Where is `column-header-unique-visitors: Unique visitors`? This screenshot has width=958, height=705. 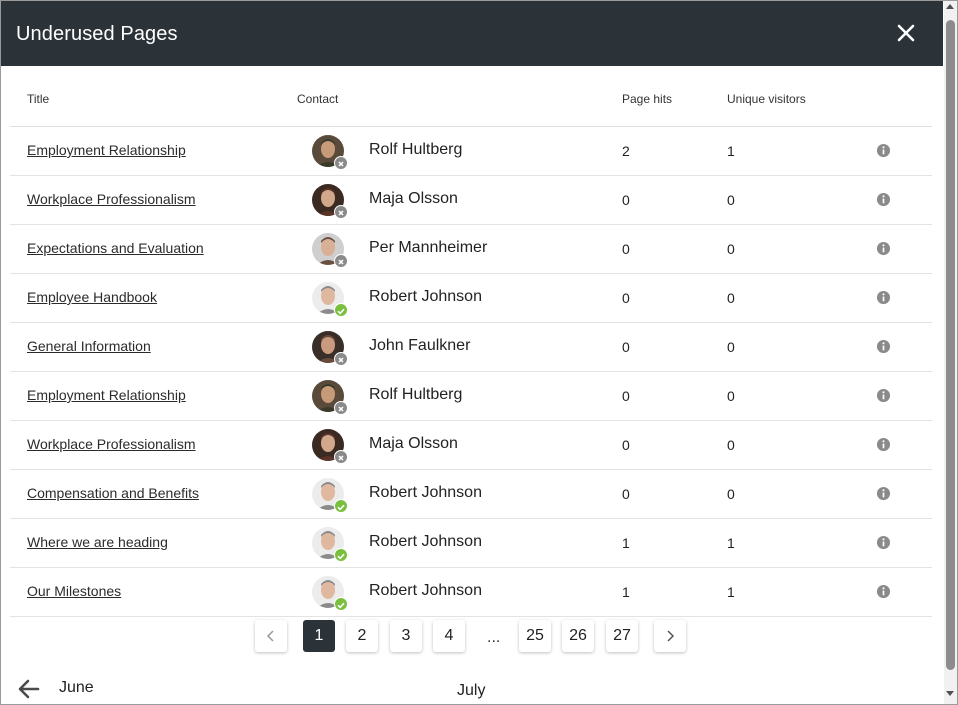 column-header-unique-visitors: Unique visitors is located at coordinates (766, 99).